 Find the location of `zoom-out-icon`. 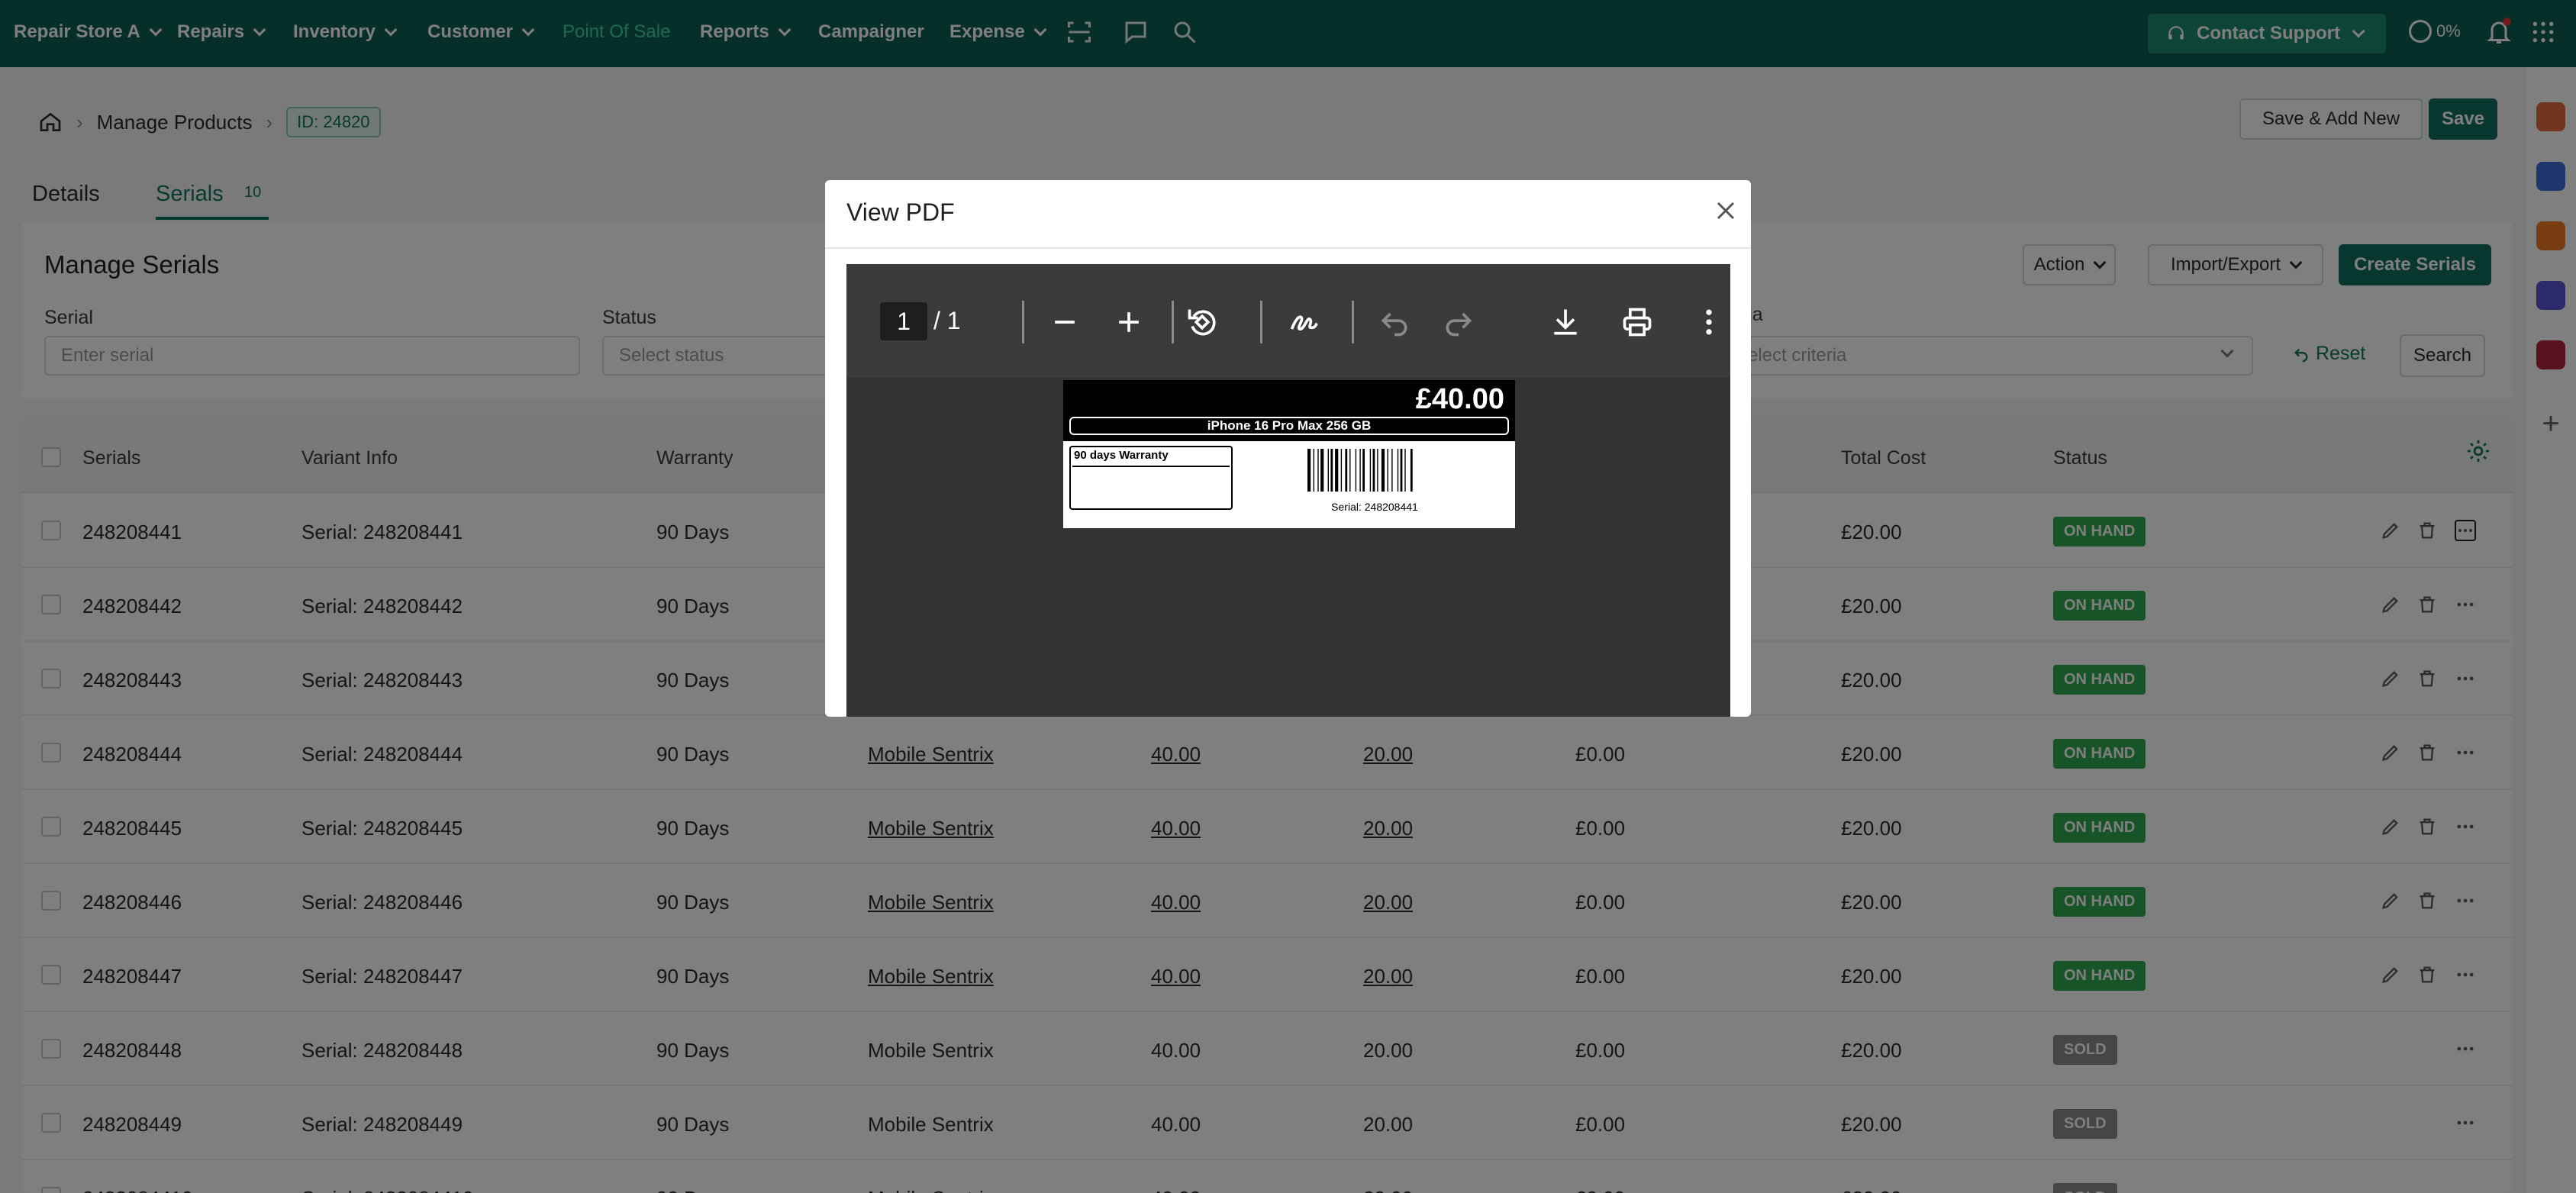

zoom-out-icon is located at coordinates (1065, 322).